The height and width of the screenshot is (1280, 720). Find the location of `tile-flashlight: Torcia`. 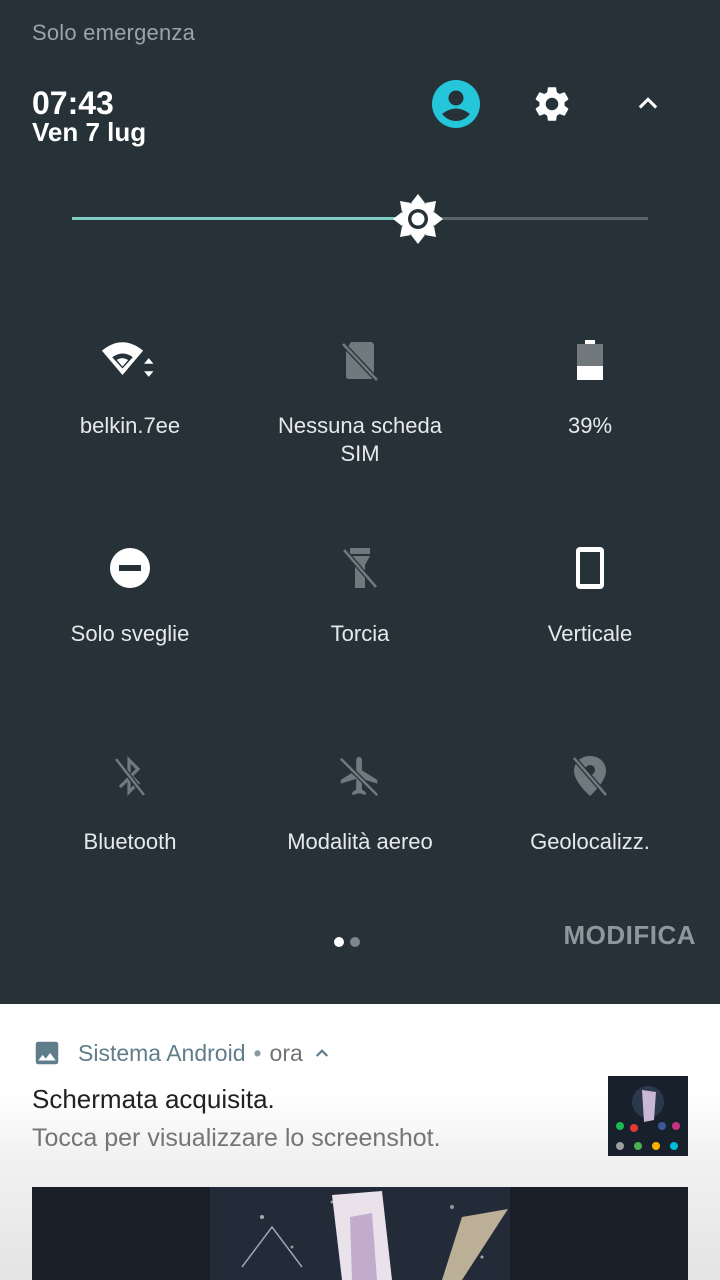

tile-flashlight: Torcia is located at coordinates (360, 598).